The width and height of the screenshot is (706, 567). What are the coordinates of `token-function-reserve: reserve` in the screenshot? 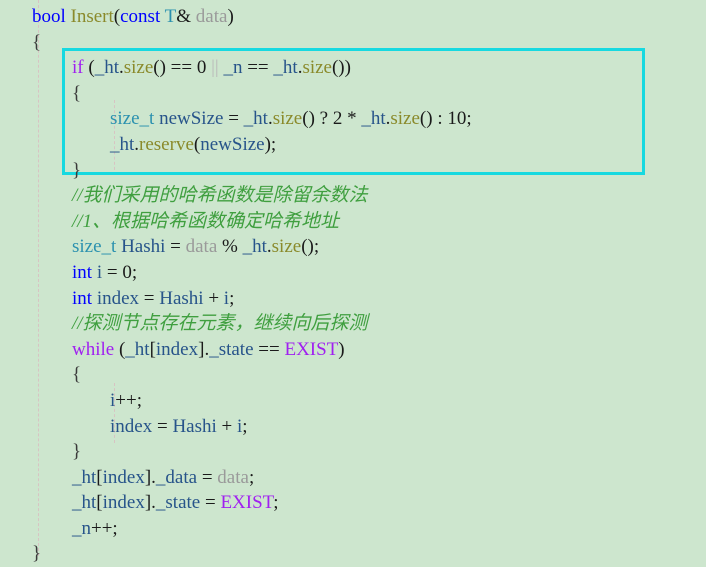 It's located at (166, 144).